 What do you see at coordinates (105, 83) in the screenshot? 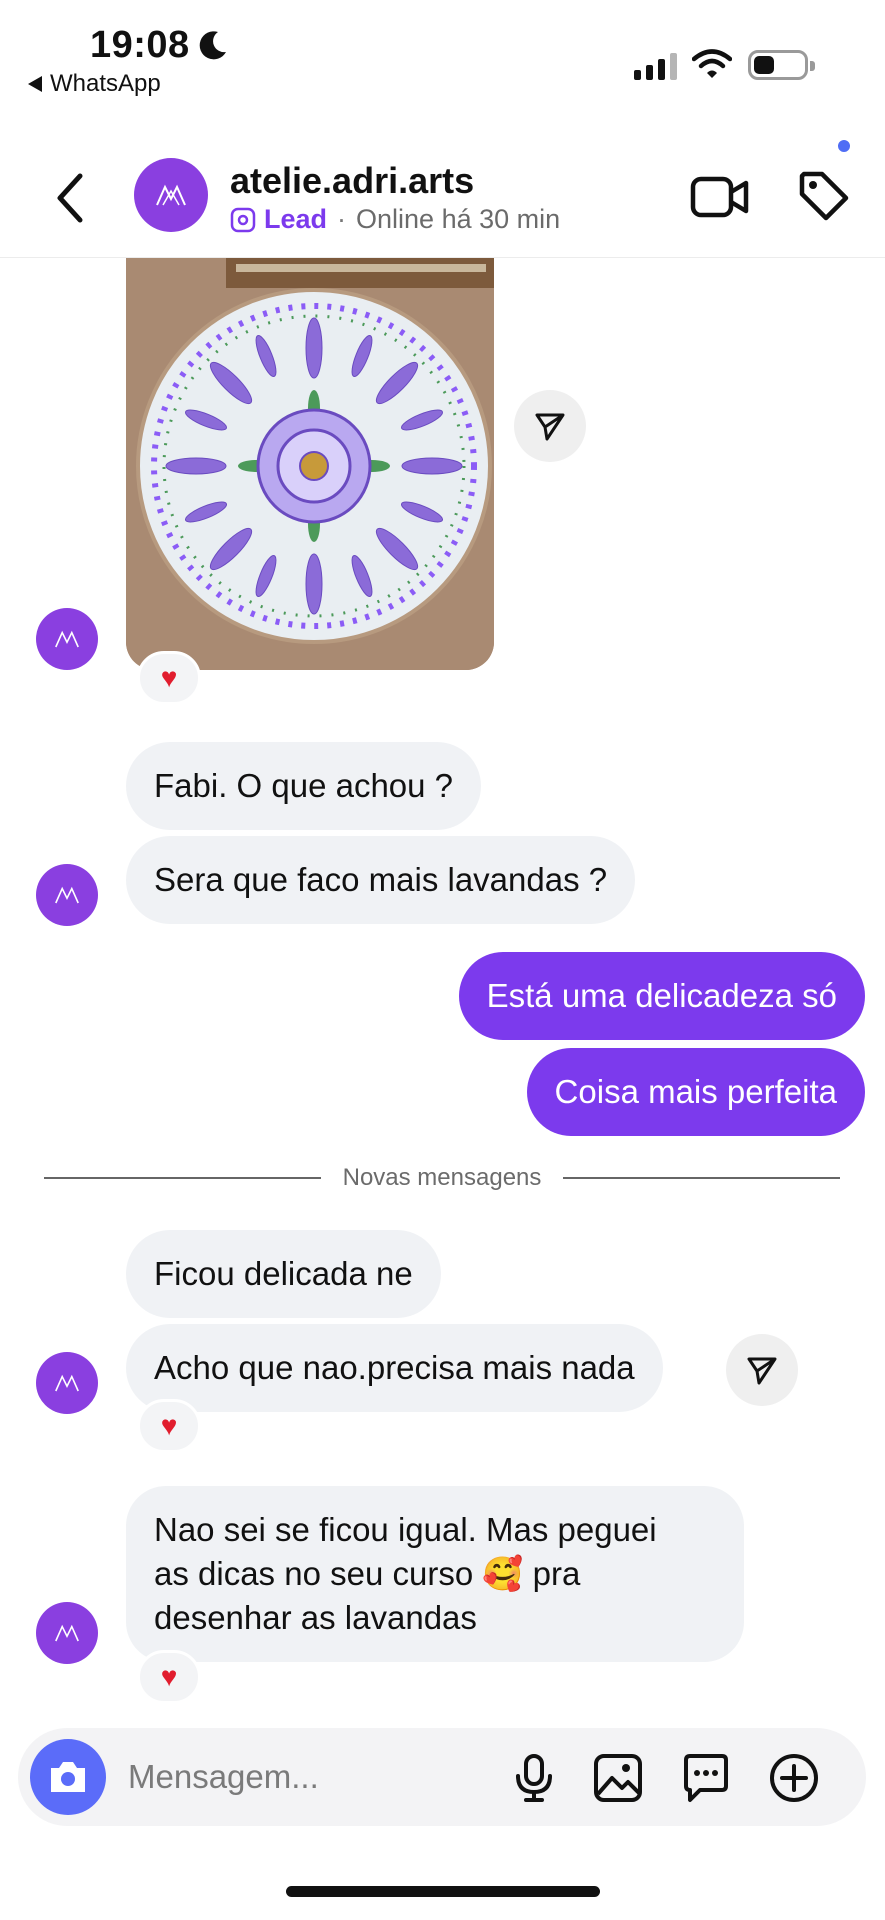
I see `back-app-label: WhatsApp` at bounding box center [105, 83].